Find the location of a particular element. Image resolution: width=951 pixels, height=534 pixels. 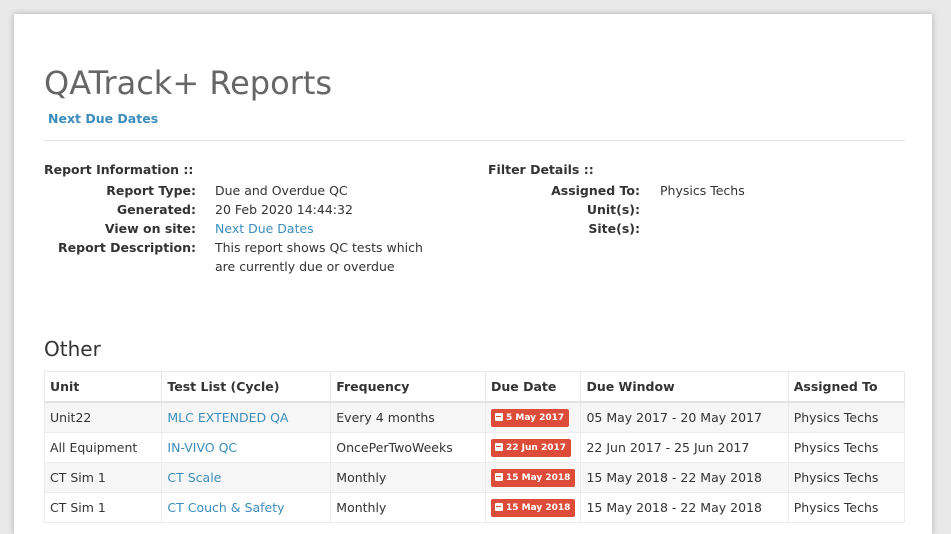

due-date-cell: 22 Jun 2017 is located at coordinates (533, 447).